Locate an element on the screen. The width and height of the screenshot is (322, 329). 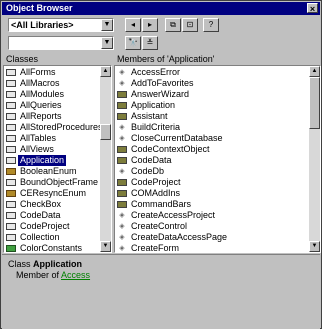
class-item: CEResyncEnum is located at coordinates (52, 193).